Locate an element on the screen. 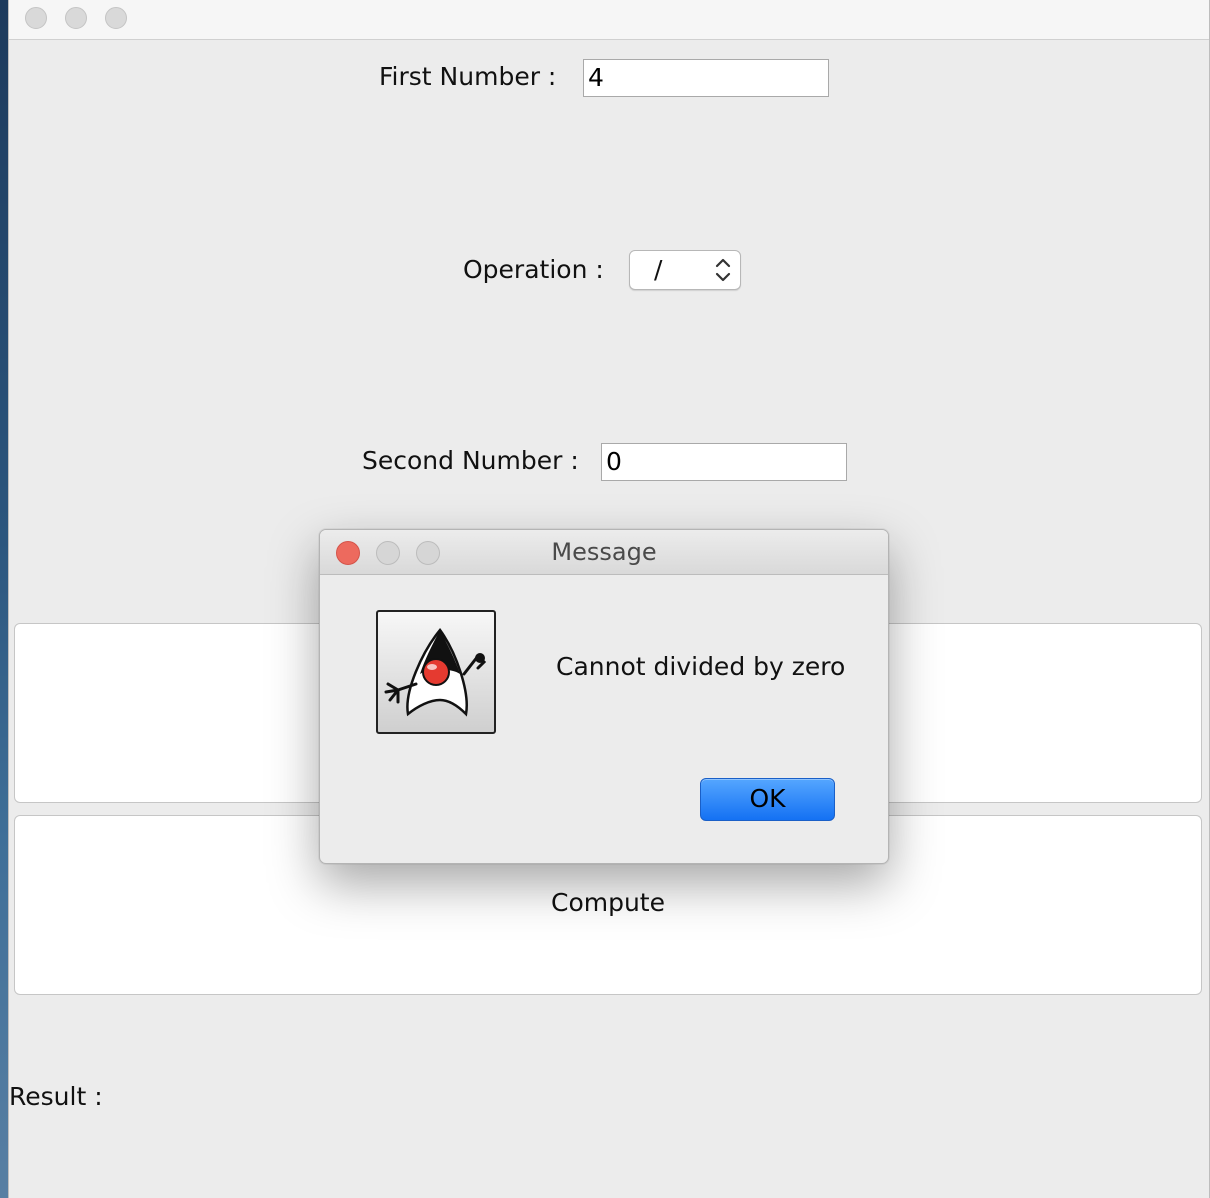 This screenshot has width=1210, height=1198. dialog-titlebar: Message is located at coordinates (604, 552).